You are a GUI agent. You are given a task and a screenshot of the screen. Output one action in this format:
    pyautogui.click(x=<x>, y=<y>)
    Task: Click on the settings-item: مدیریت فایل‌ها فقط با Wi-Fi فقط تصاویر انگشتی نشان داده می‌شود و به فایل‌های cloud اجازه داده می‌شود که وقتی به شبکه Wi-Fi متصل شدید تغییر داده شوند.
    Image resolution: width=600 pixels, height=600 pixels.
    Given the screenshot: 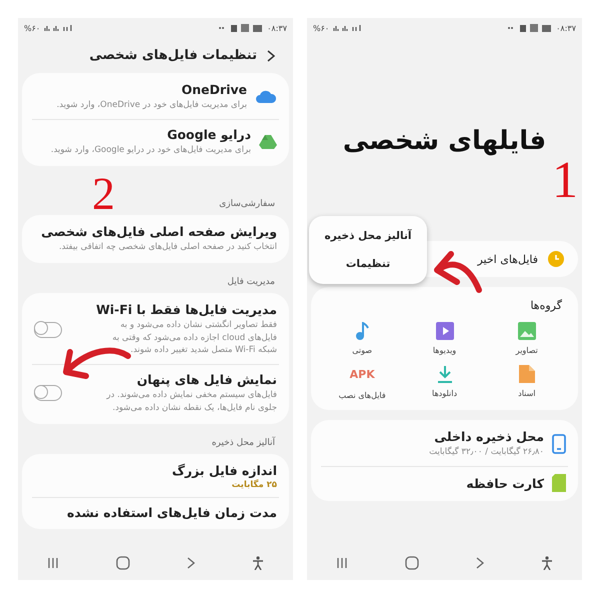 What is the action you would take?
    pyautogui.click(x=155, y=330)
    